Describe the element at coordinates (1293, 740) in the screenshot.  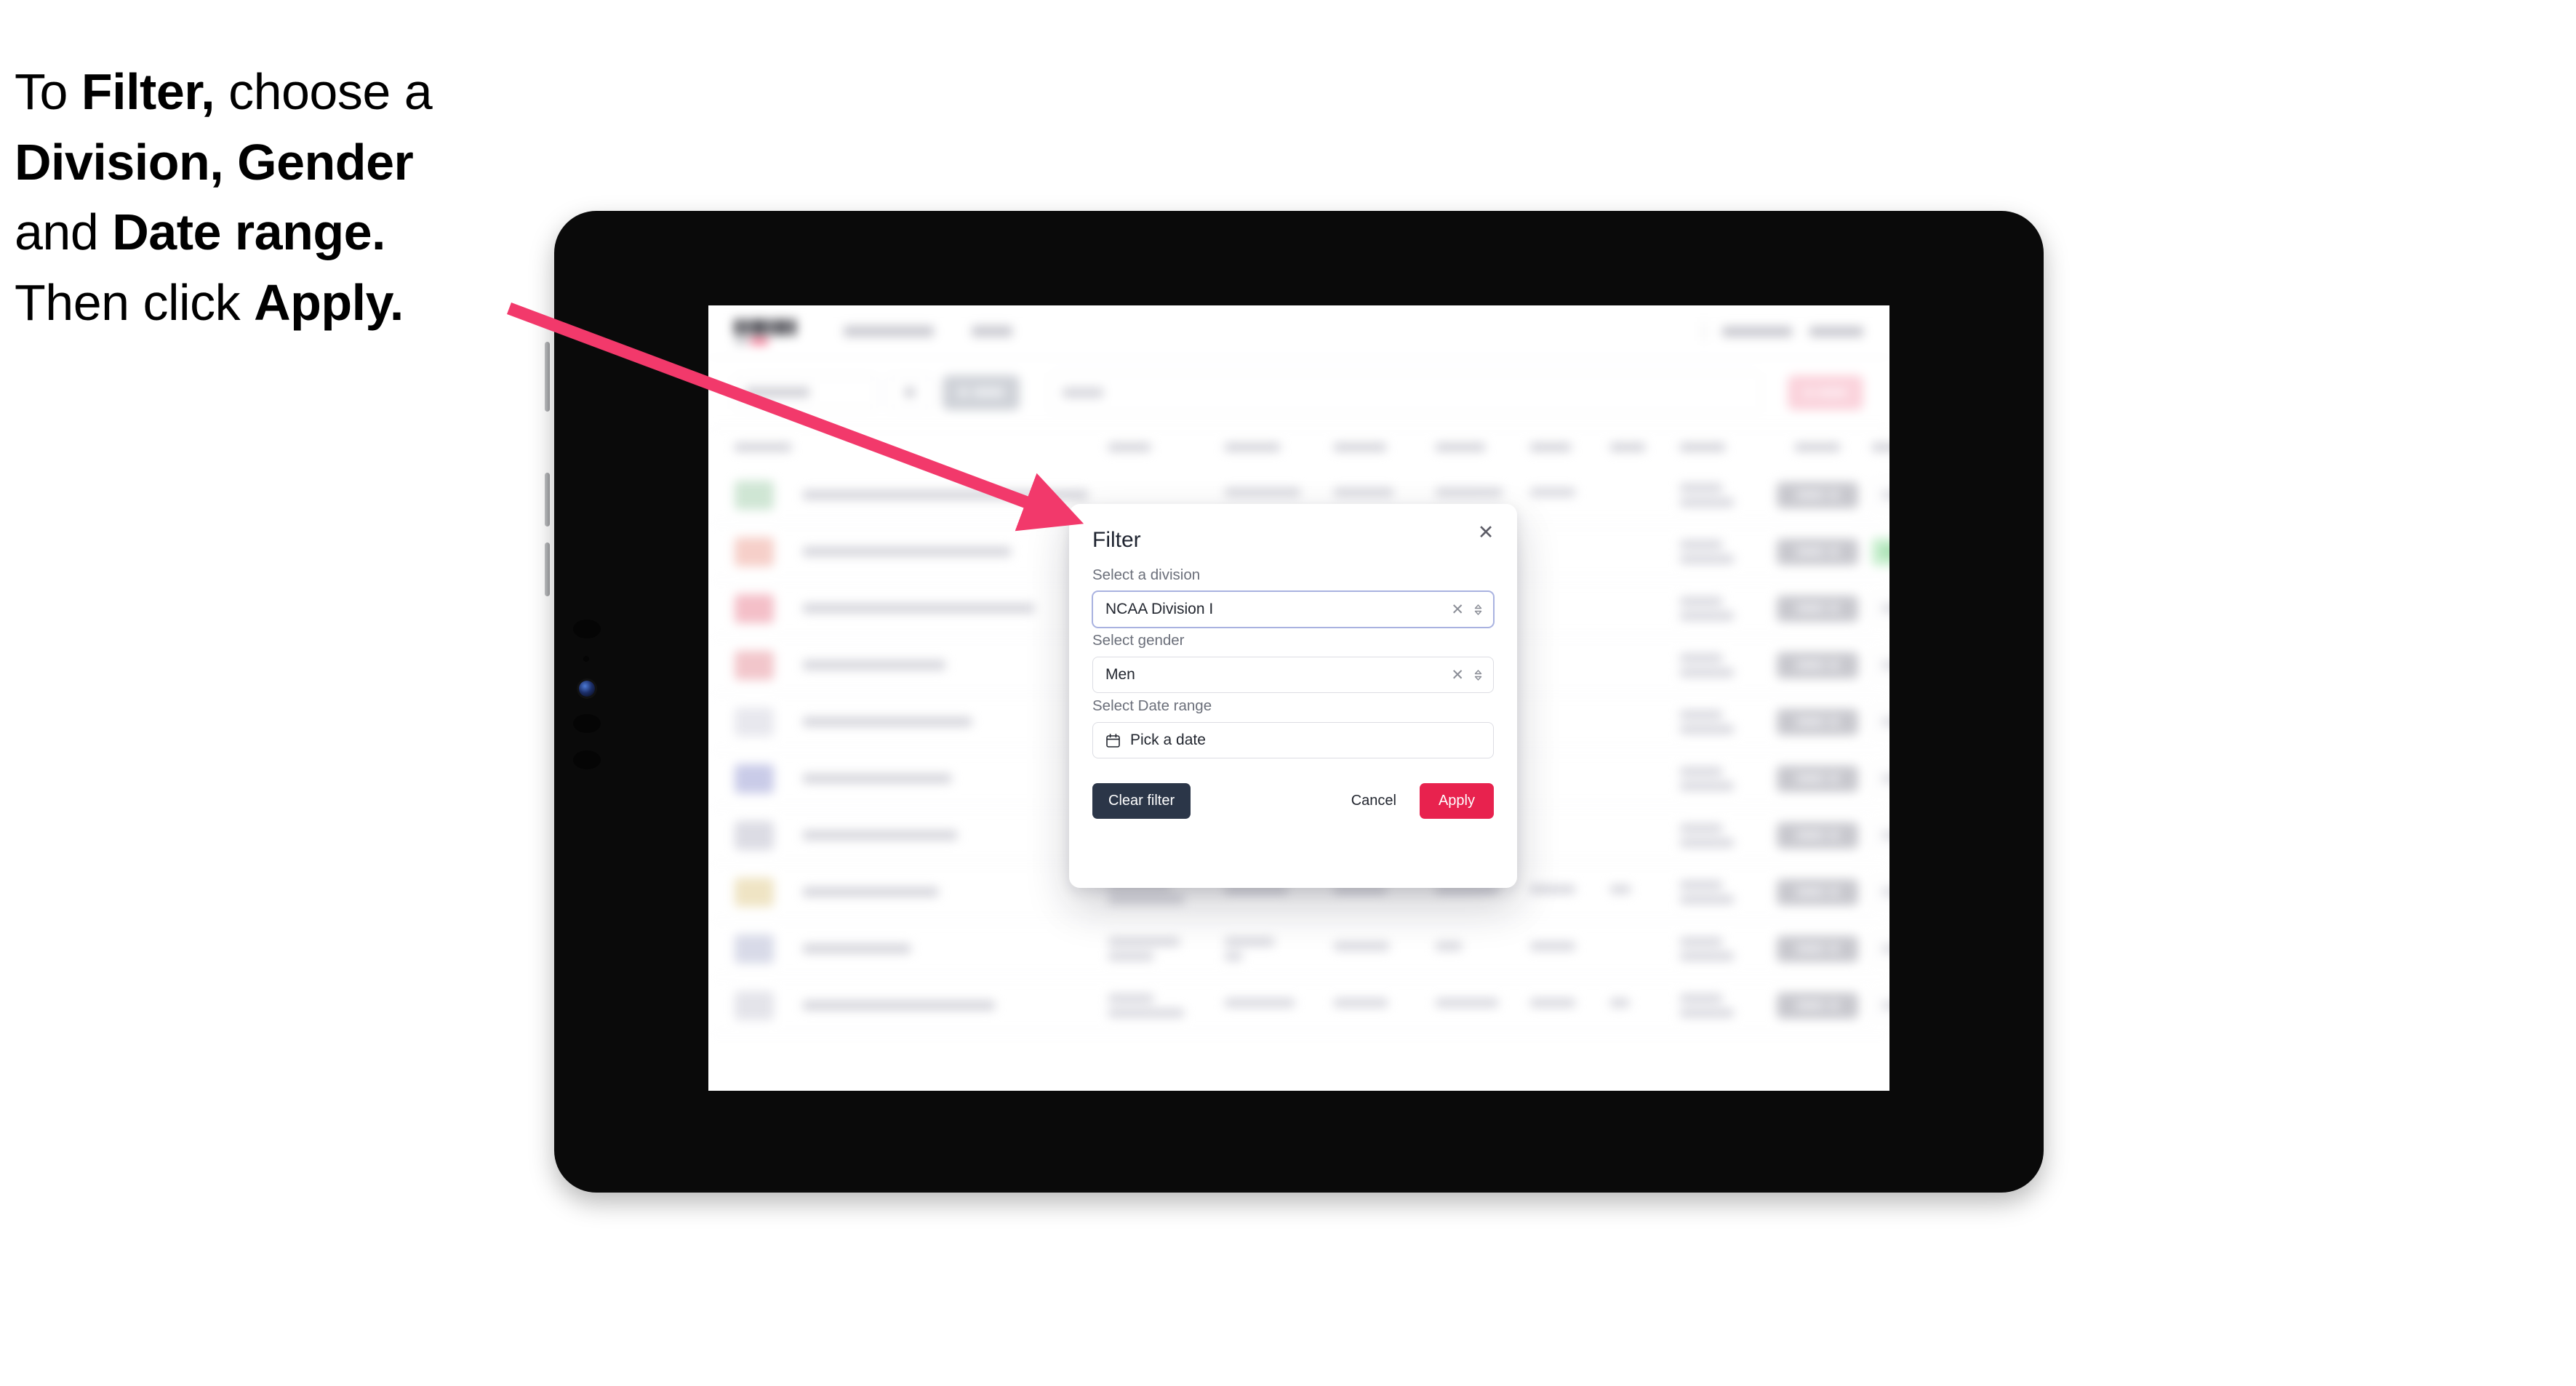
I see `date-picker-button: Pick a date` at that location.